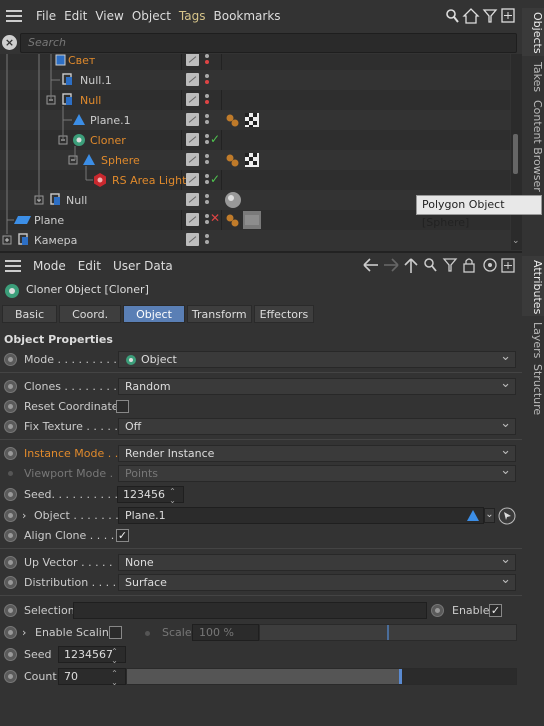  What do you see at coordinates (109, 16) in the screenshot?
I see `menu-view: View` at bounding box center [109, 16].